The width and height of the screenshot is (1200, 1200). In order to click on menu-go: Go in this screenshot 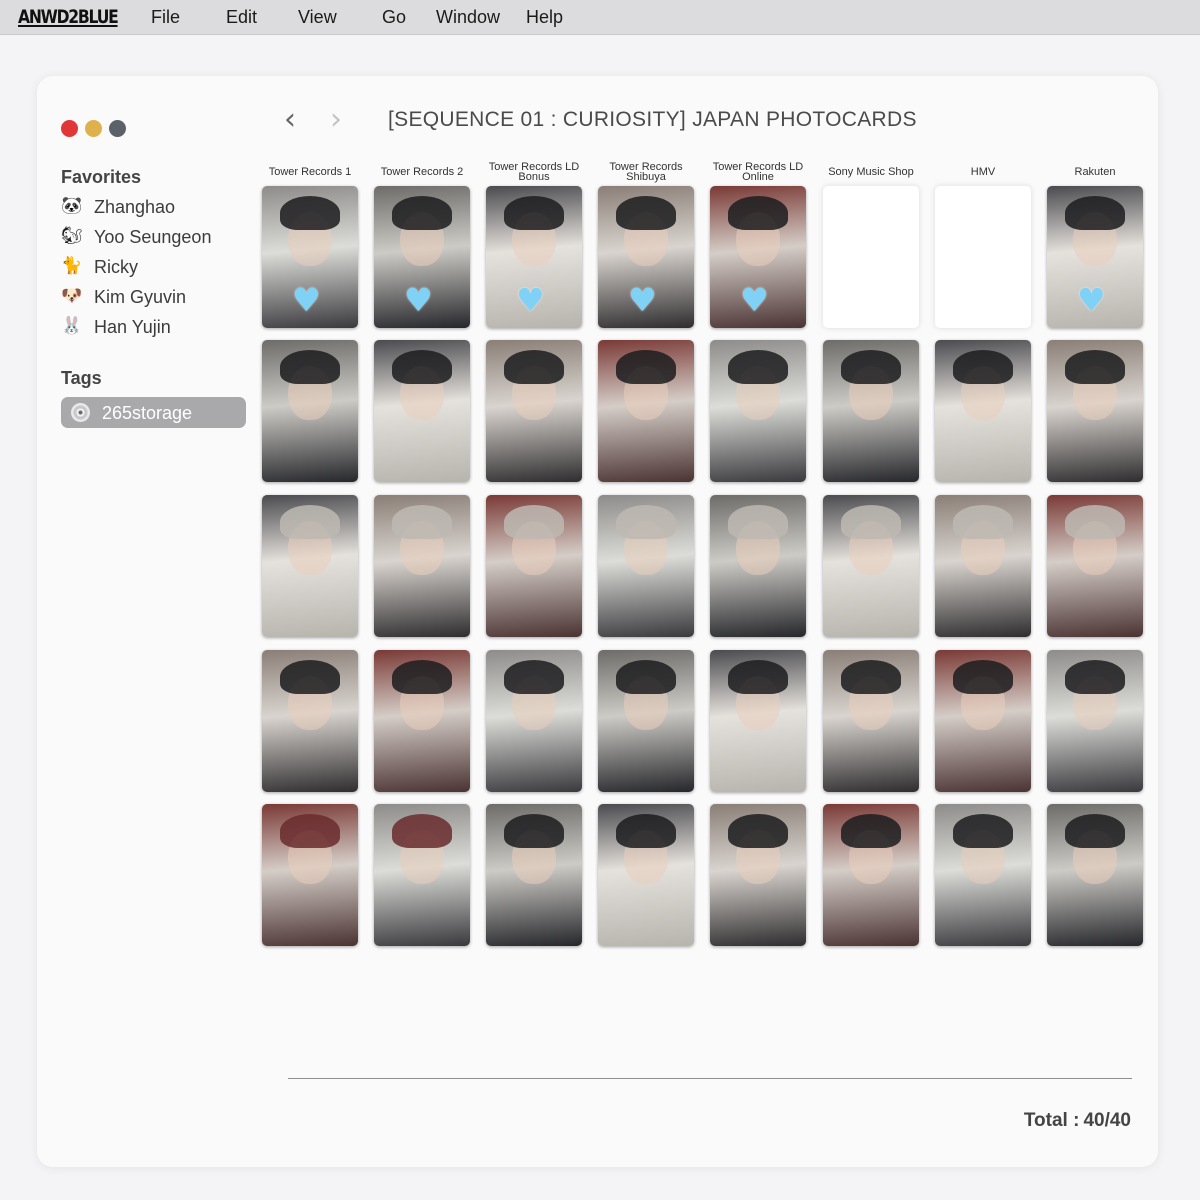, I will do `click(394, 17)`.